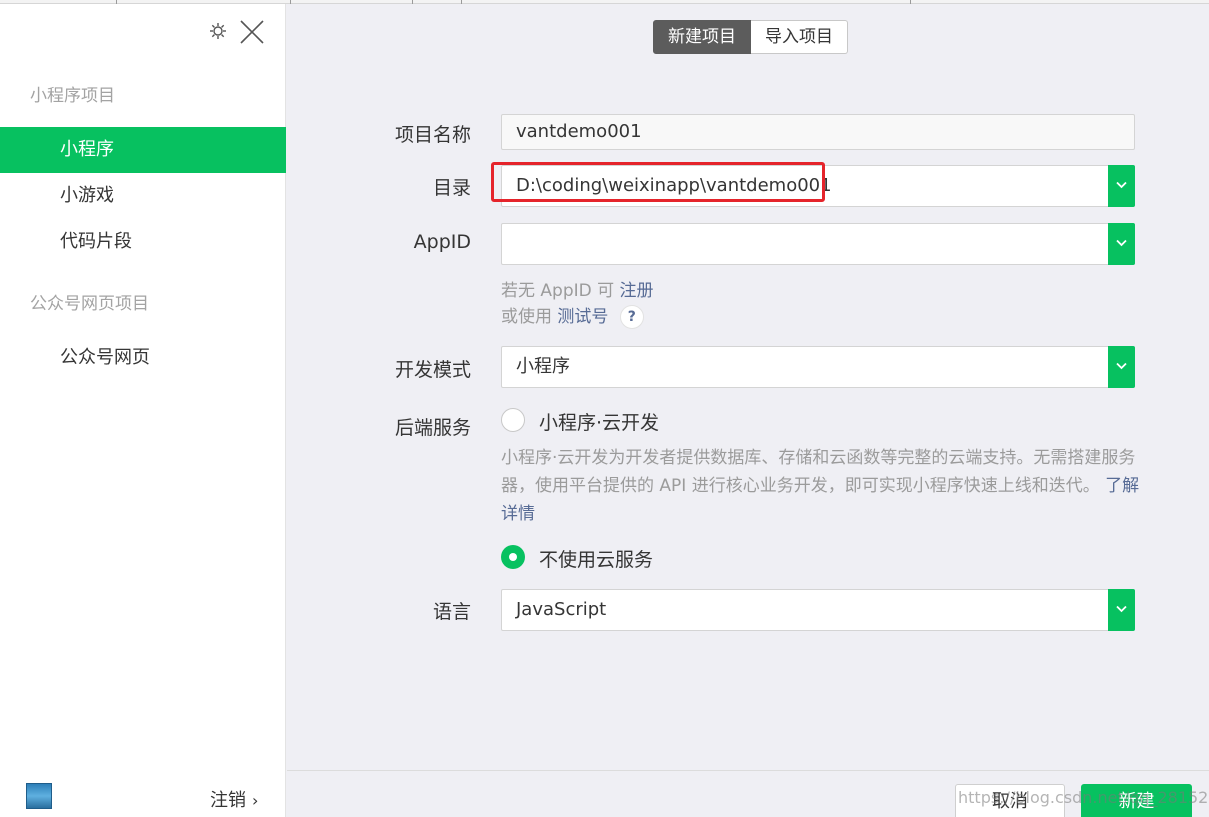 The height and width of the screenshot is (817, 1209). Describe the element at coordinates (89, 304) in the screenshot. I see `section-title-official-account: 公众号网页项目` at that location.